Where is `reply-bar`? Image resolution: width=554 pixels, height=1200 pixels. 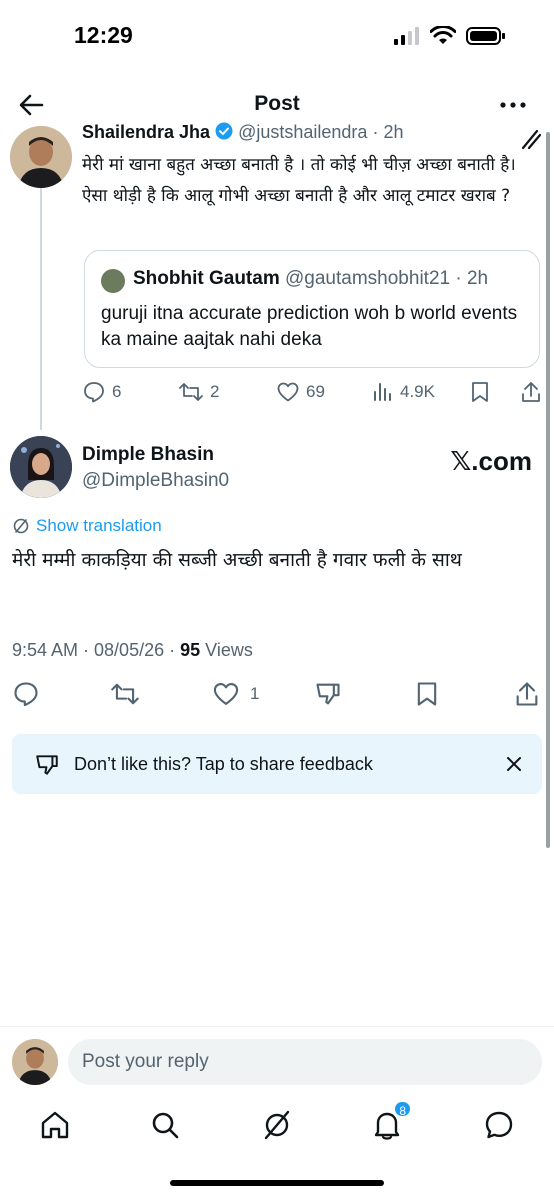 reply-bar is located at coordinates (277, 1061).